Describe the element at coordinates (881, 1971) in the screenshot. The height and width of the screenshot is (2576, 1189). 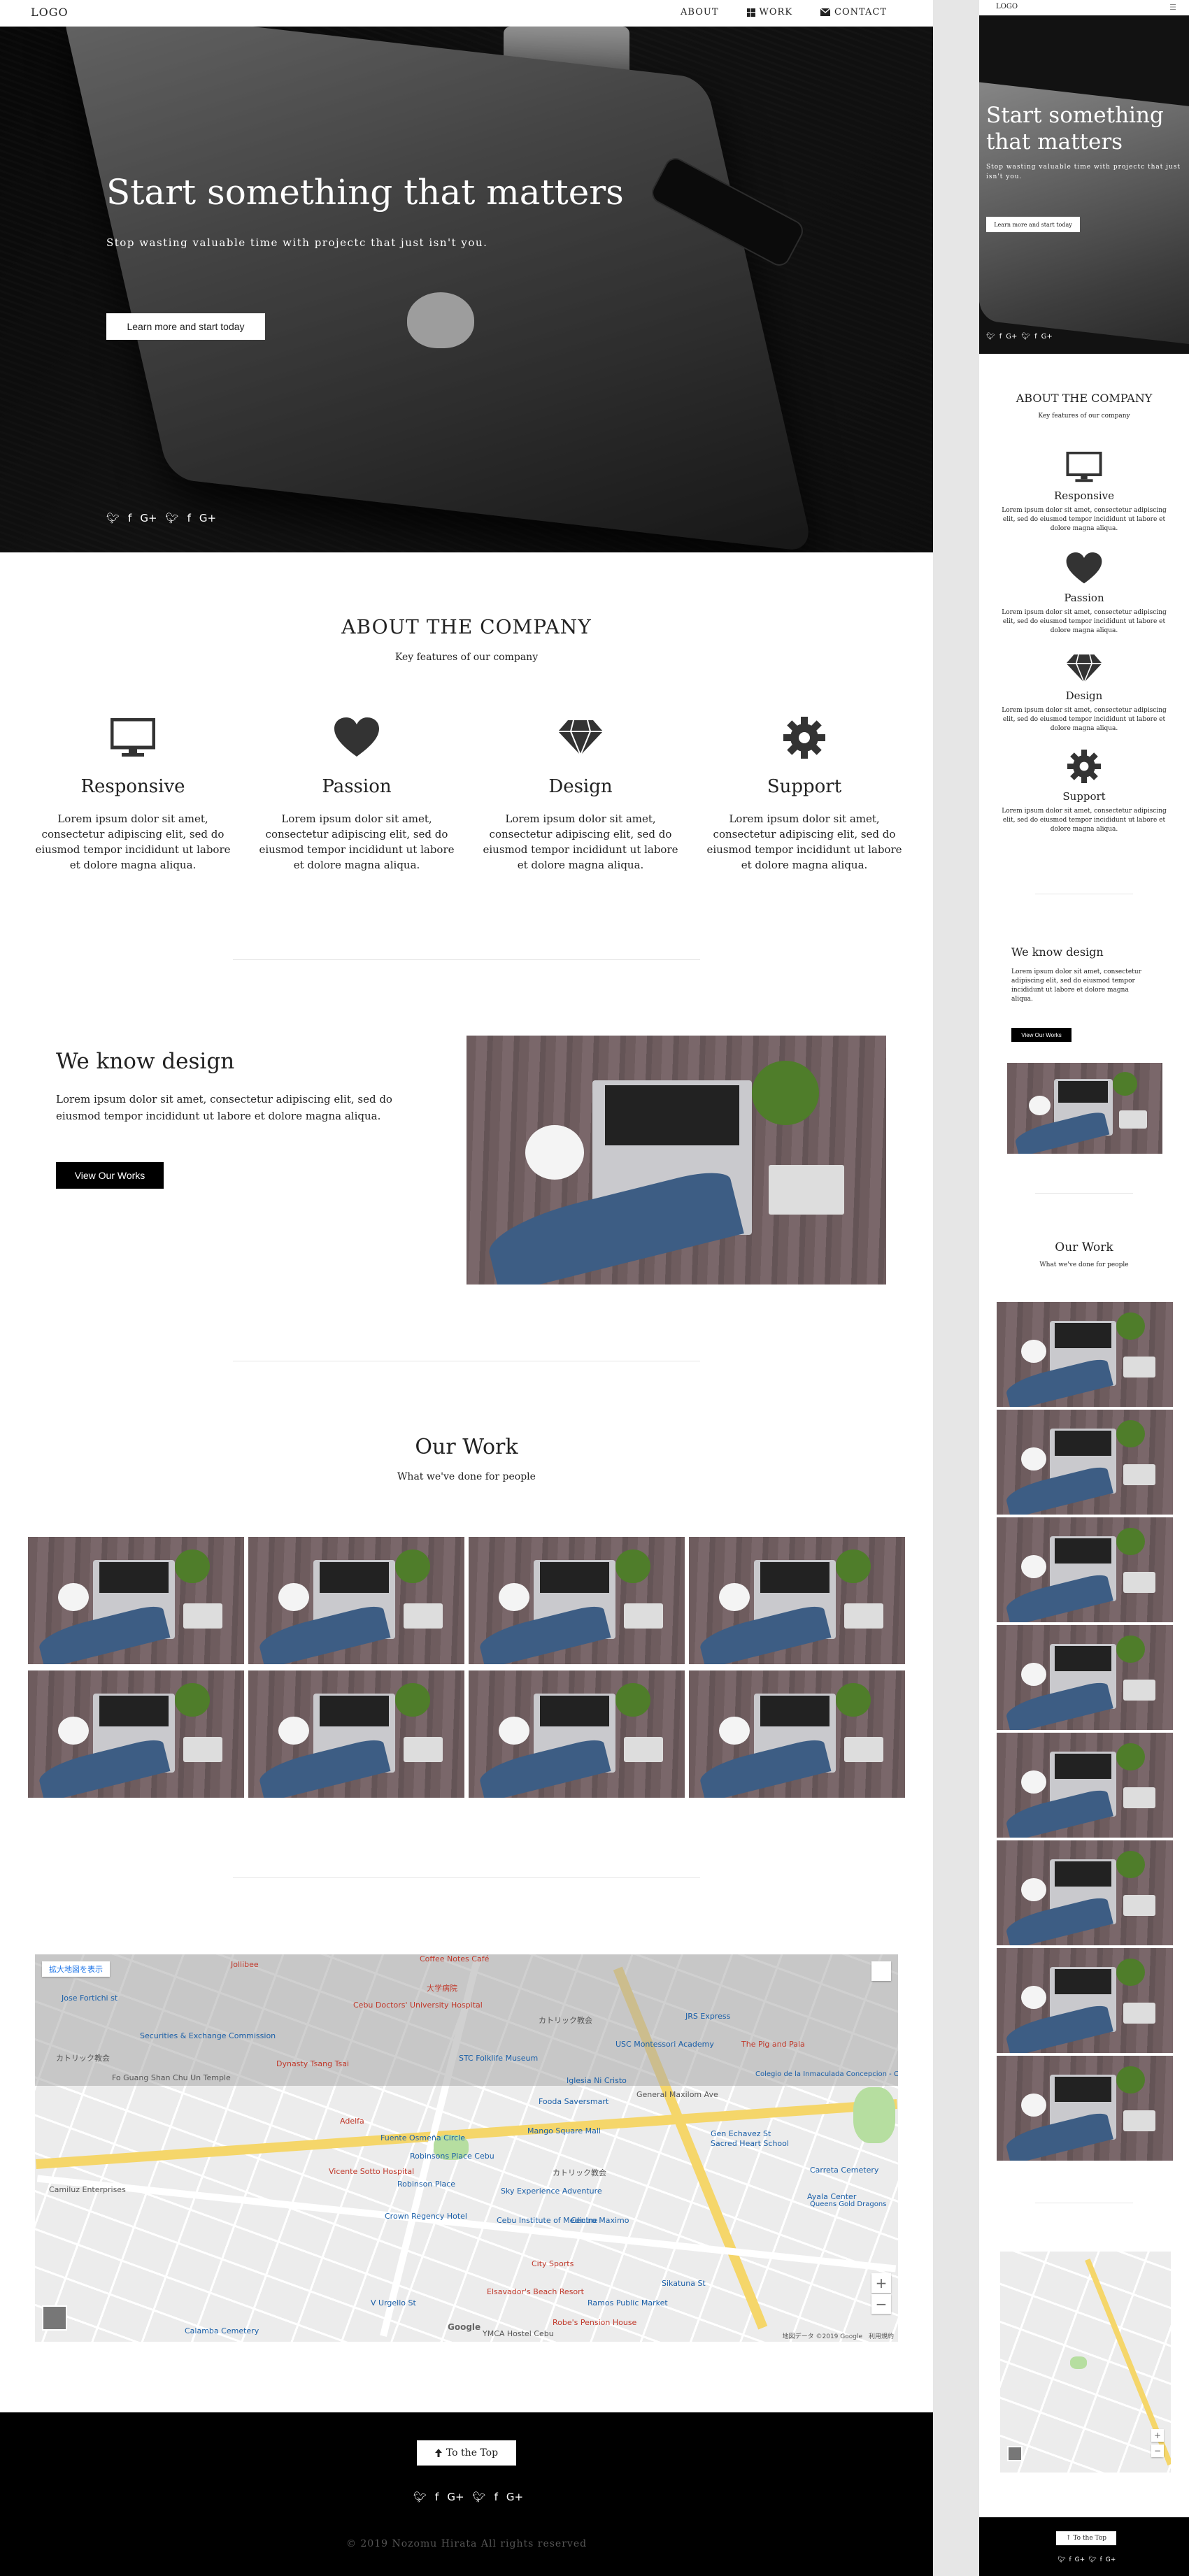
I see `street-view-pegman-icon` at that location.